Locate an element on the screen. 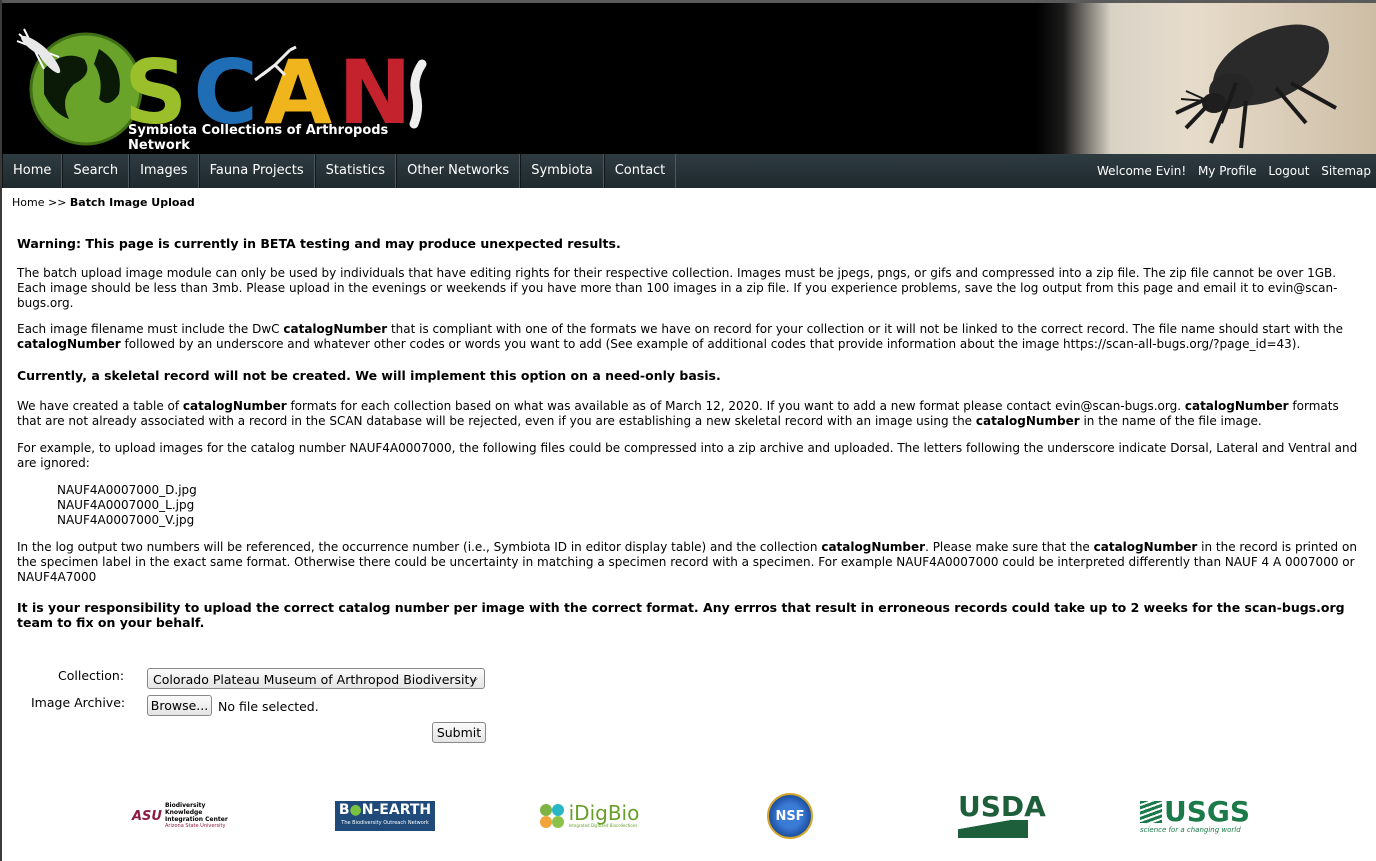  file-status: No file selected. is located at coordinates (268, 706).